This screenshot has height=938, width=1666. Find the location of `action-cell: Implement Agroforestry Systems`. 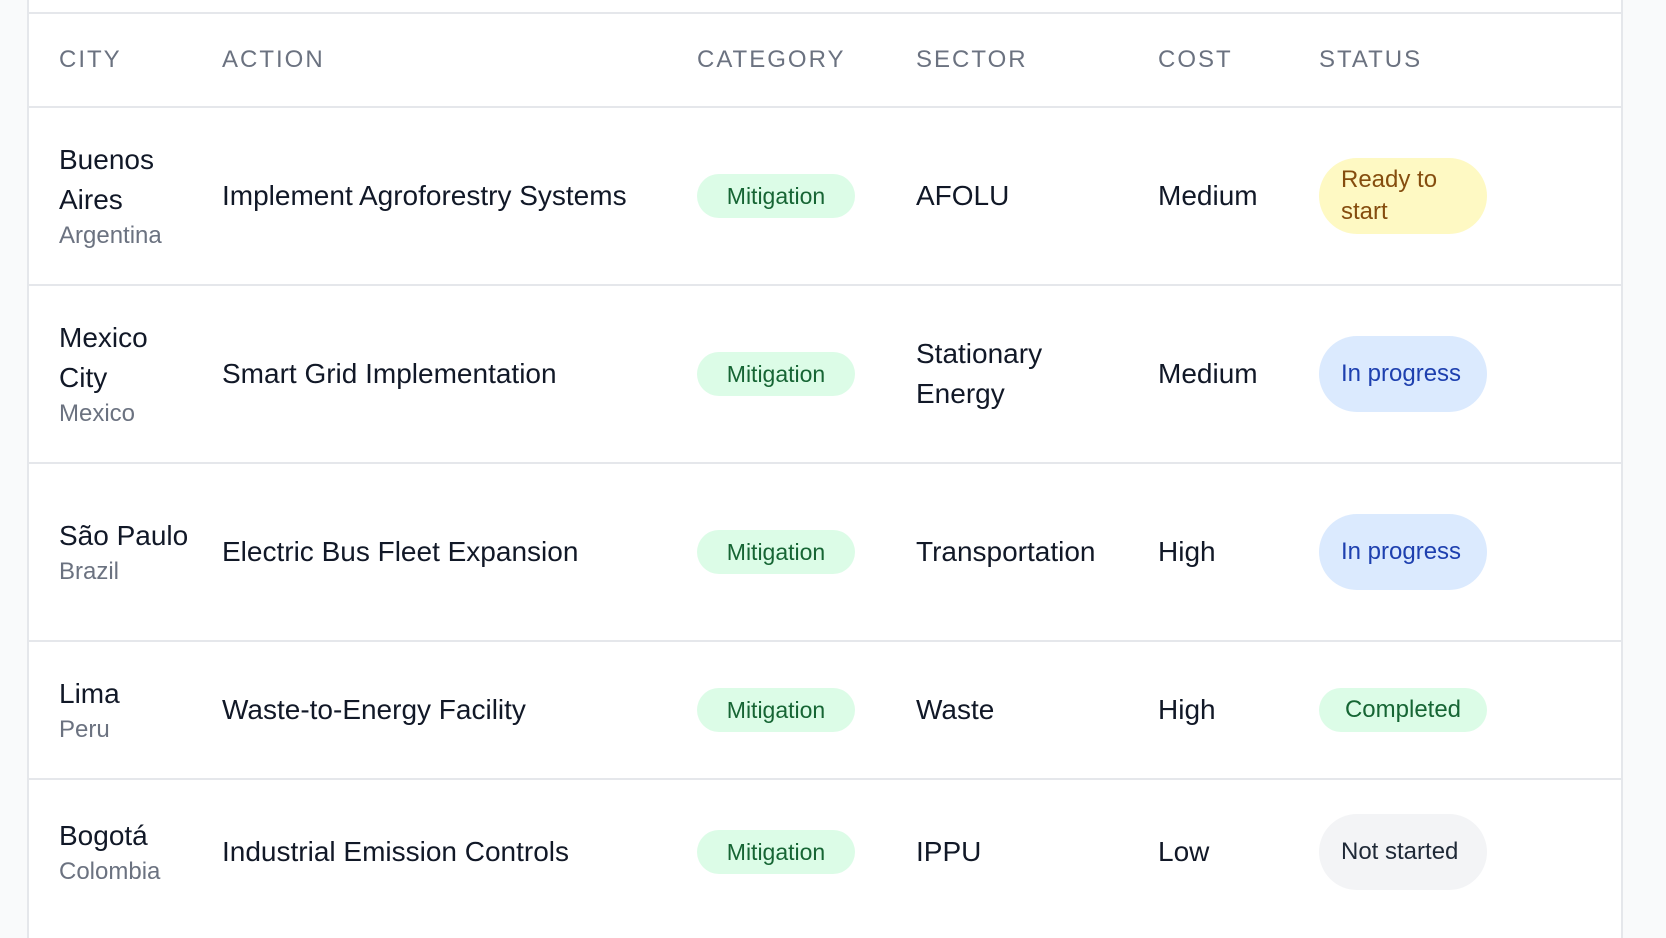

action-cell: Implement Agroforestry Systems is located at coordinates (424, 196).